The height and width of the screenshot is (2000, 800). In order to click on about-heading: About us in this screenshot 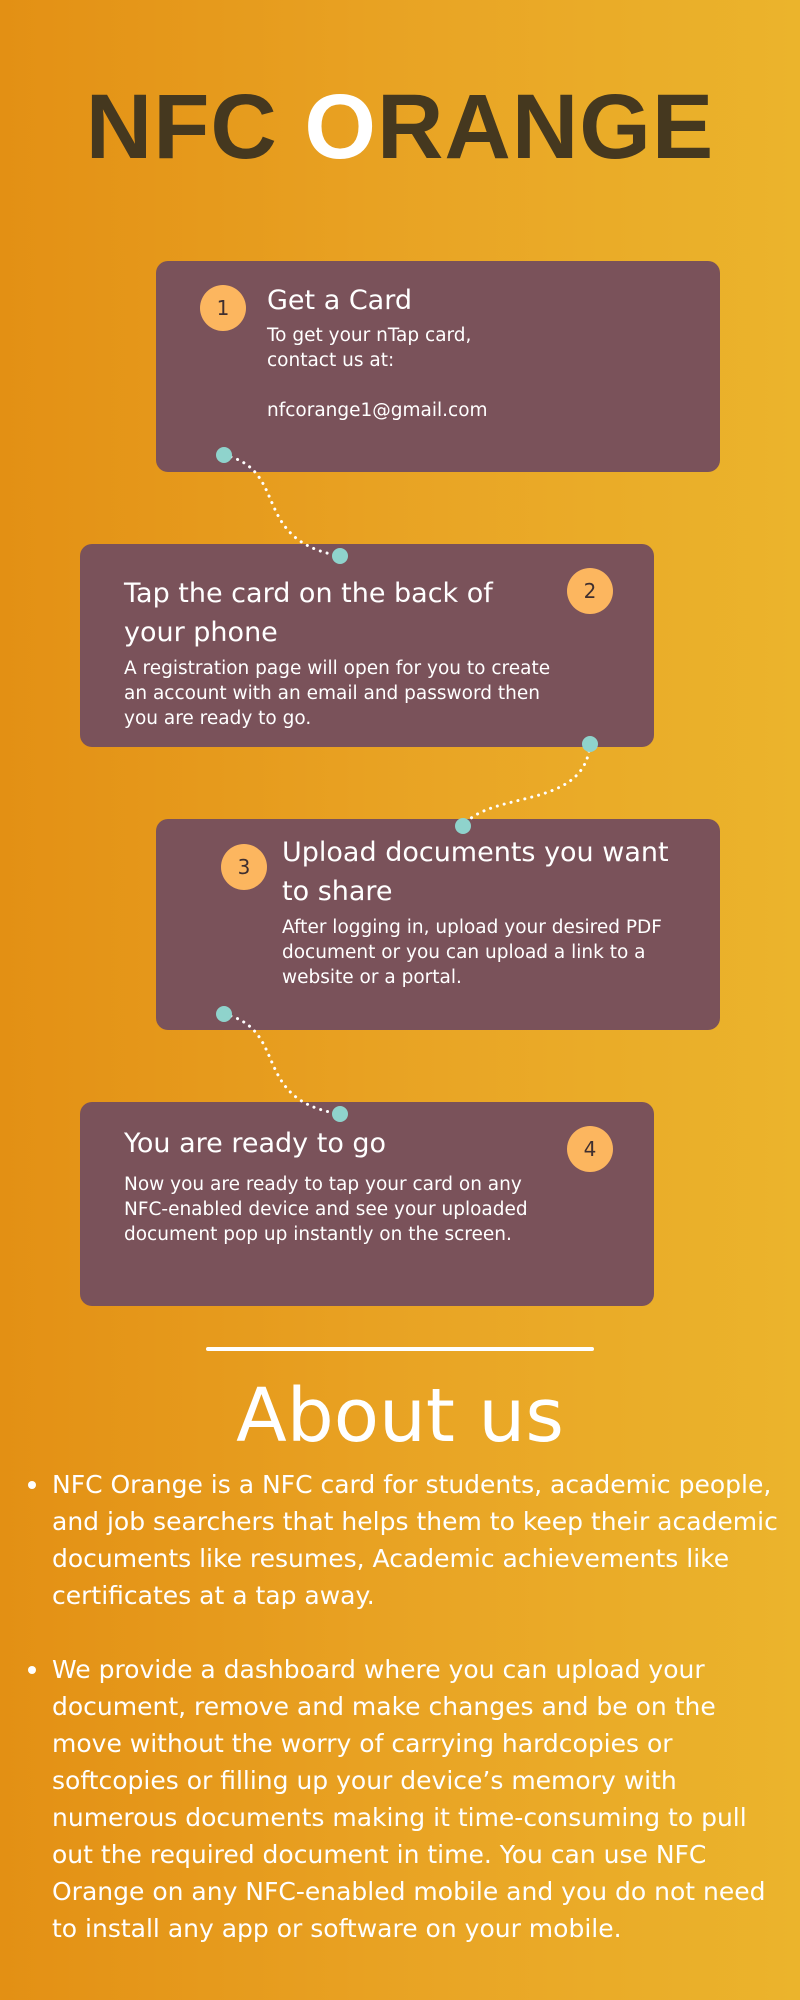, I will do `click(400, 1416)`.